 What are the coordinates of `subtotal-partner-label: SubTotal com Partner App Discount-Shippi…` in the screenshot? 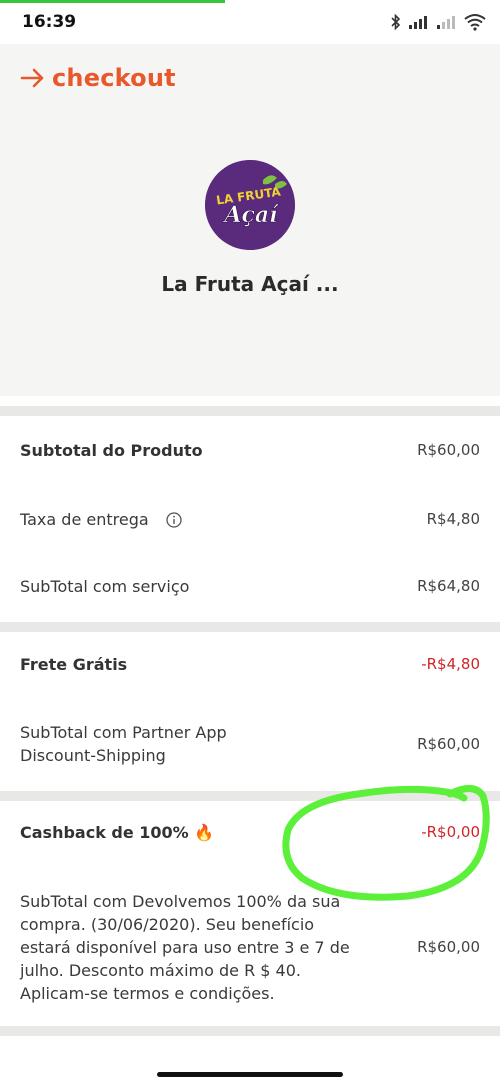 It's located at (123, 744).